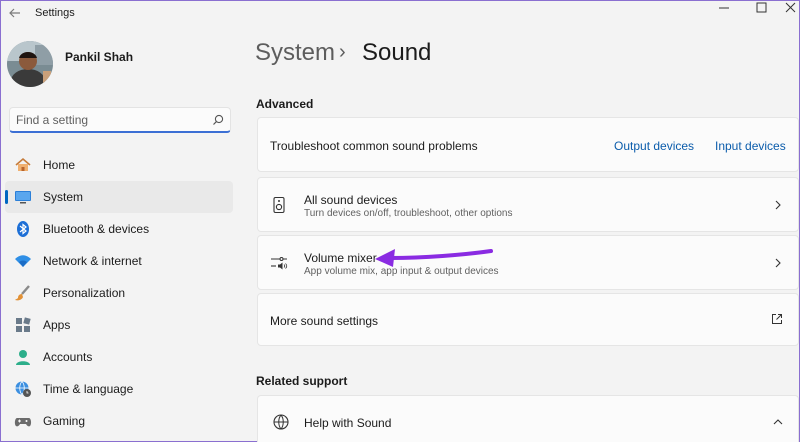 The height and width of the screenshot is (442, 800). Describe the element at coordinates (400, 14) in the screenshot. I see `title-bar: Settings` at that location.